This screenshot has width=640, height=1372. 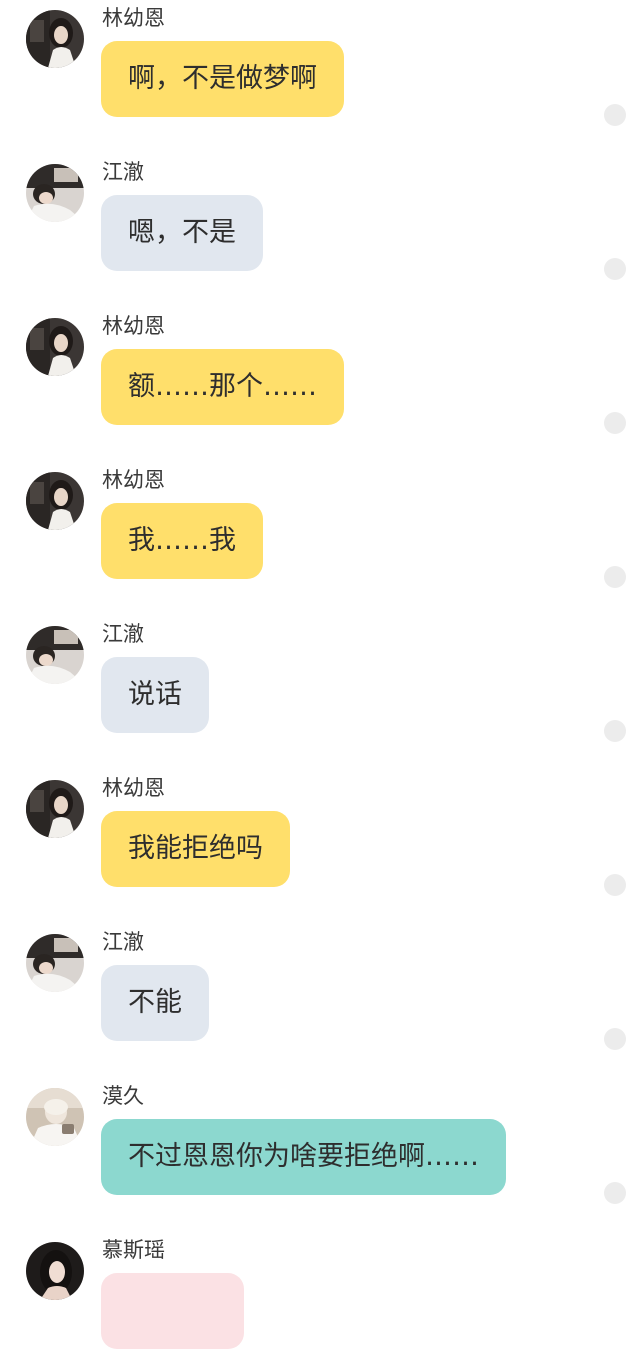 What do you see at coordinates (320, 224) in the screenshot?
I see `message-row: 江澈 嗯，不是` at bounding box center [320, 224].